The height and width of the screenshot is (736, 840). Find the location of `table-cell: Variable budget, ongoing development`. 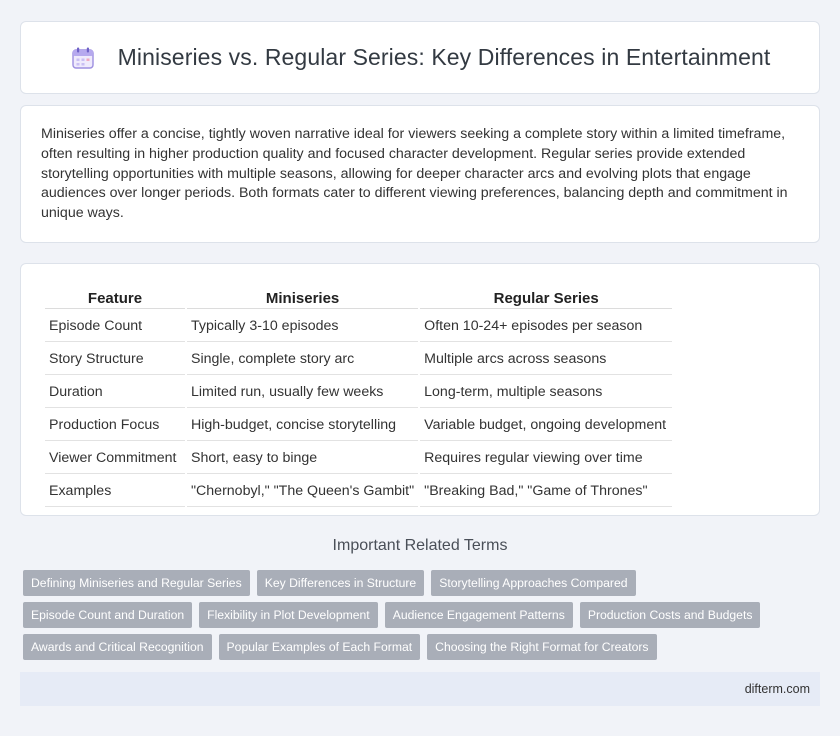

table-cell: Variable budget, ongoing development is located at coordinates (546, 425).